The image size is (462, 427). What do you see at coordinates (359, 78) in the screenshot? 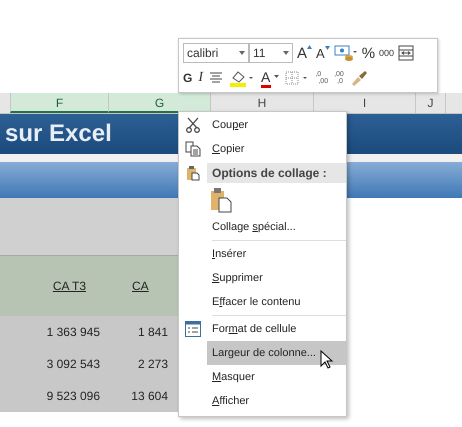
I see `paintbrush-icon` at bounding box center [359, 78].